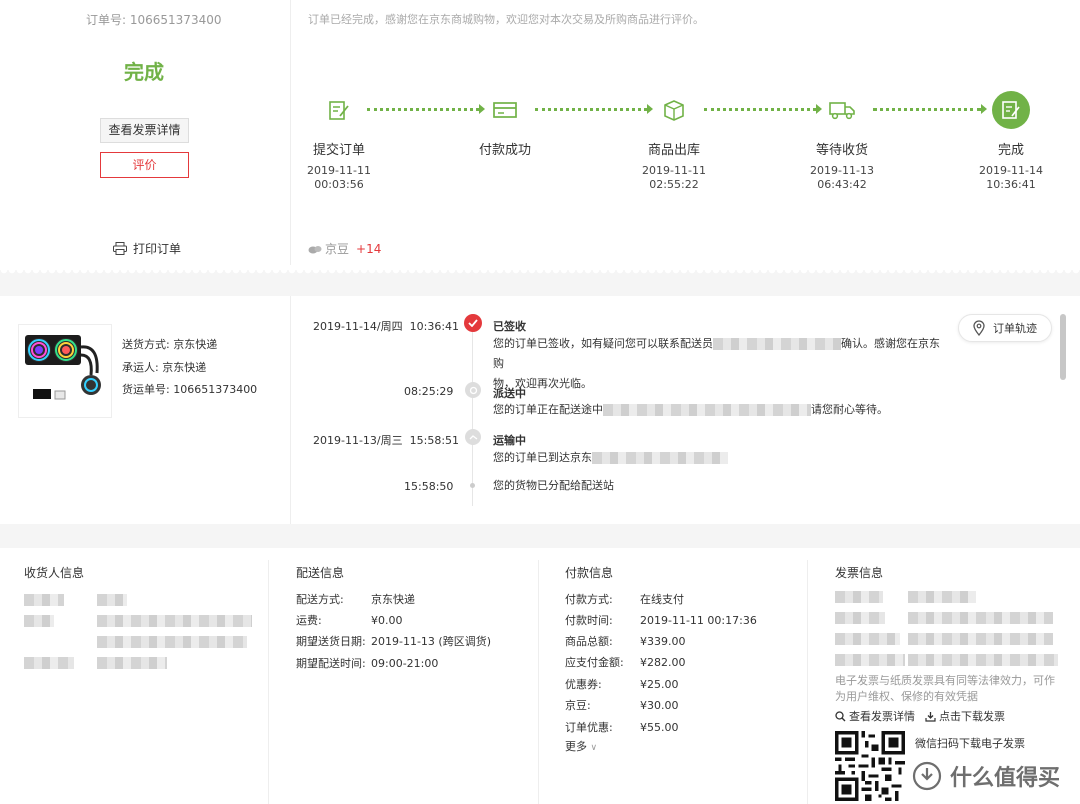 This screenshot has width=1080, height=804. What do you see at coordinates (659, 705) in the screenshot?
I see `field-value: ¥30.00` at bounding box center [659, 705].